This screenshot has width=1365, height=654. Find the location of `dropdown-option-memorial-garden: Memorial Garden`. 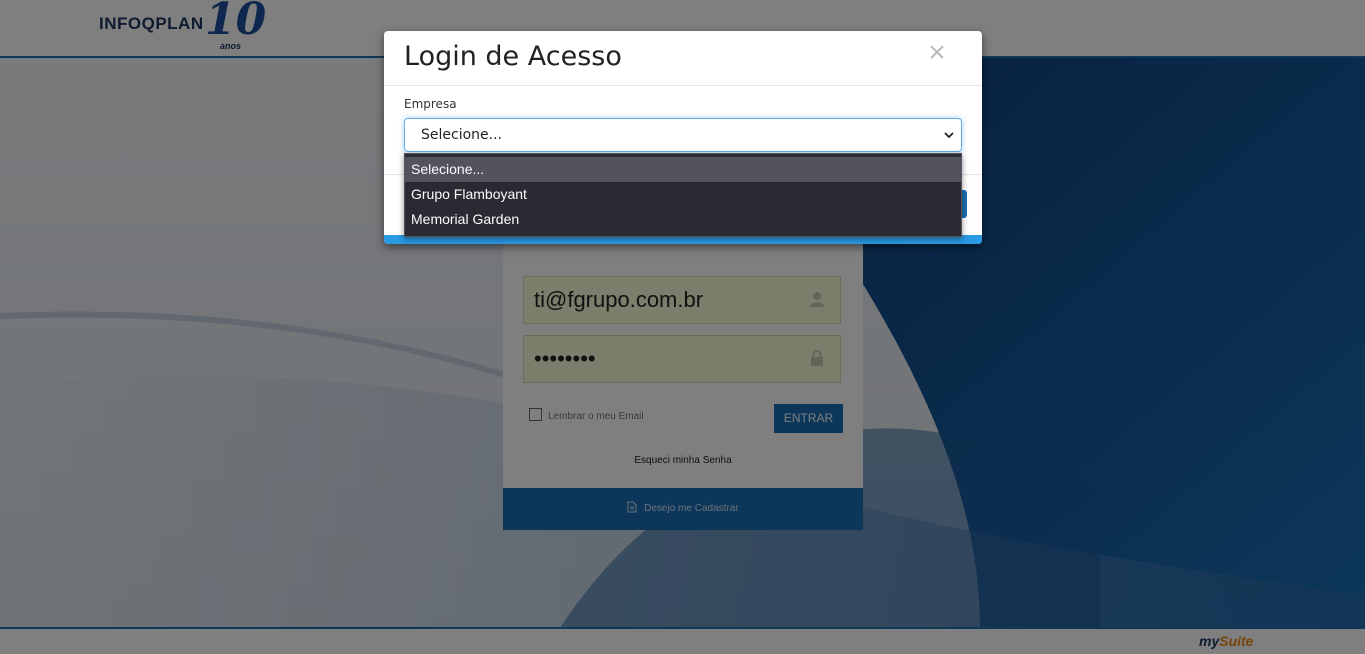

dropdown-option-memorial-garden: Memorial Garden is located at coordinates (683, 219).